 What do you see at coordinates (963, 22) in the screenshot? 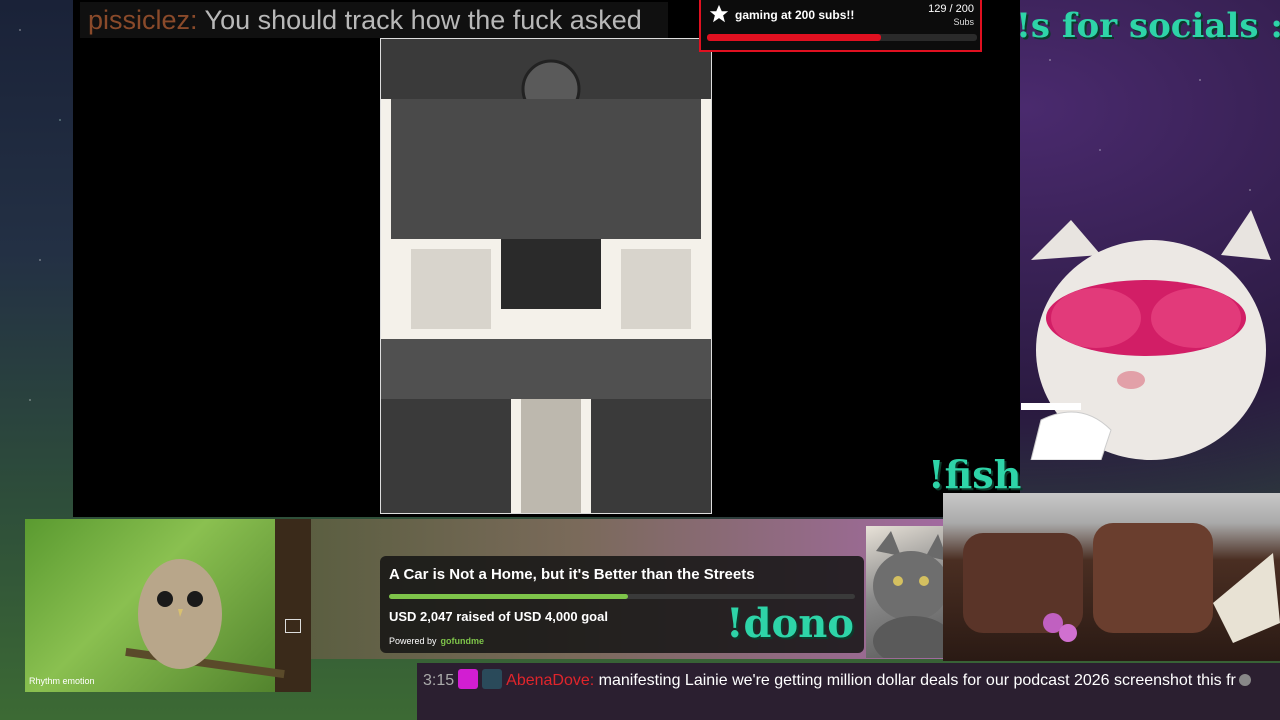
I see `sub-goal-unit: Subs` at bounding box center [963, 22].